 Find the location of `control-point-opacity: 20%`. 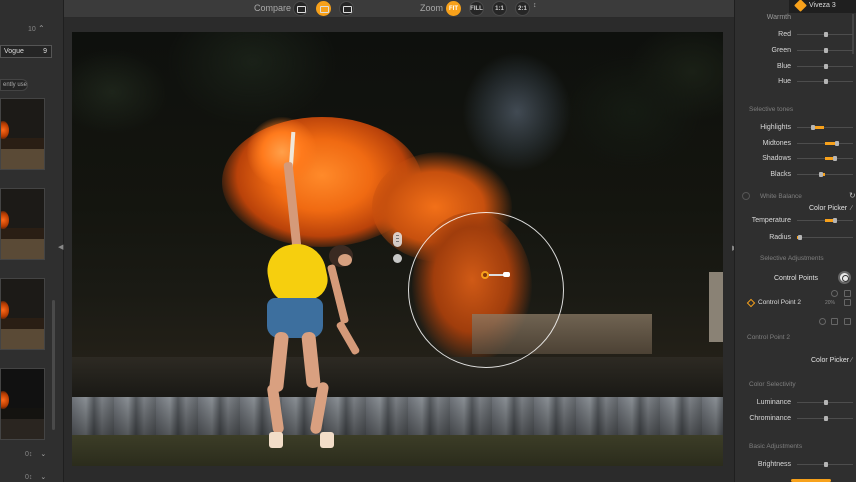

control-point-opacity: 20% is located at coordinates (830, 303).